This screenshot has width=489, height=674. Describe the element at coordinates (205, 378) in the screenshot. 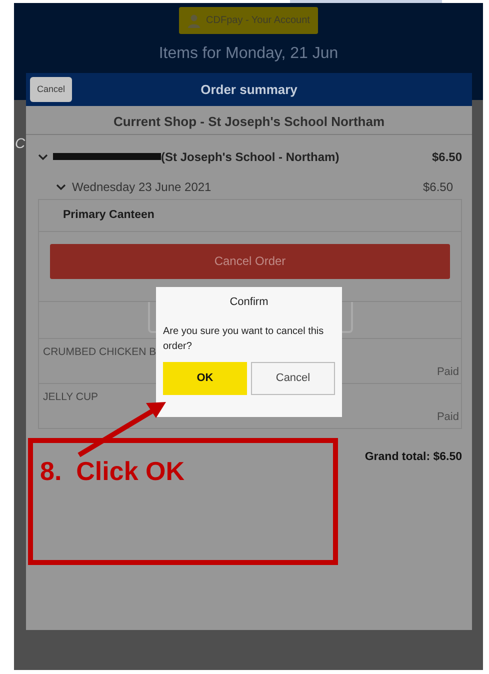

I see `ok-button: OK` at that location.